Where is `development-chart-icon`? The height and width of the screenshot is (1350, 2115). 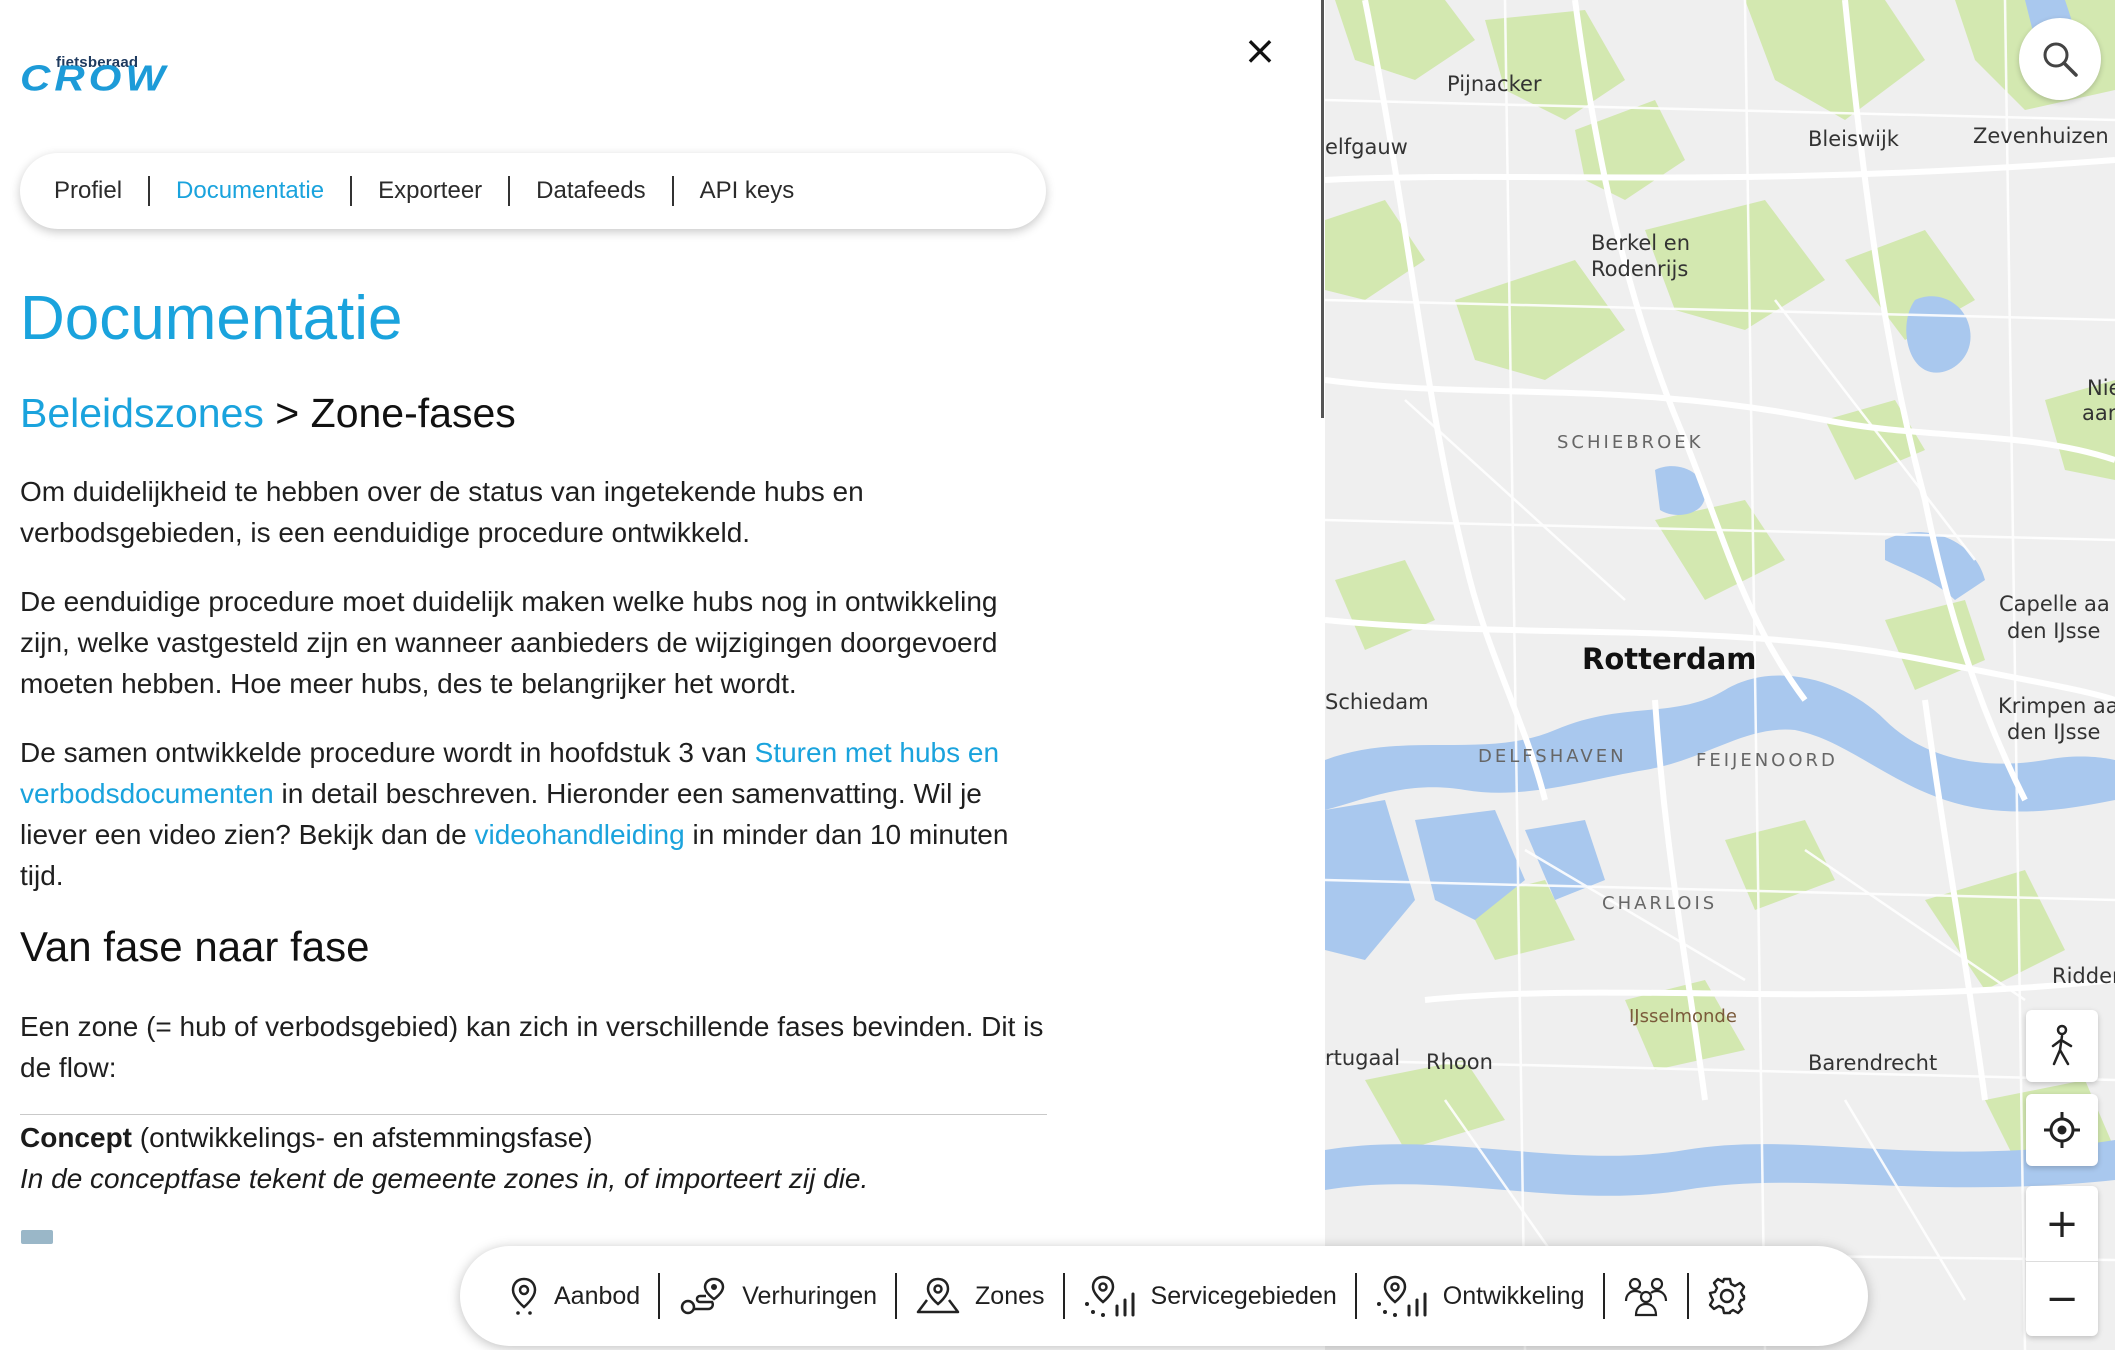 development-chart-icon is located at coordinates (1401, 1296).